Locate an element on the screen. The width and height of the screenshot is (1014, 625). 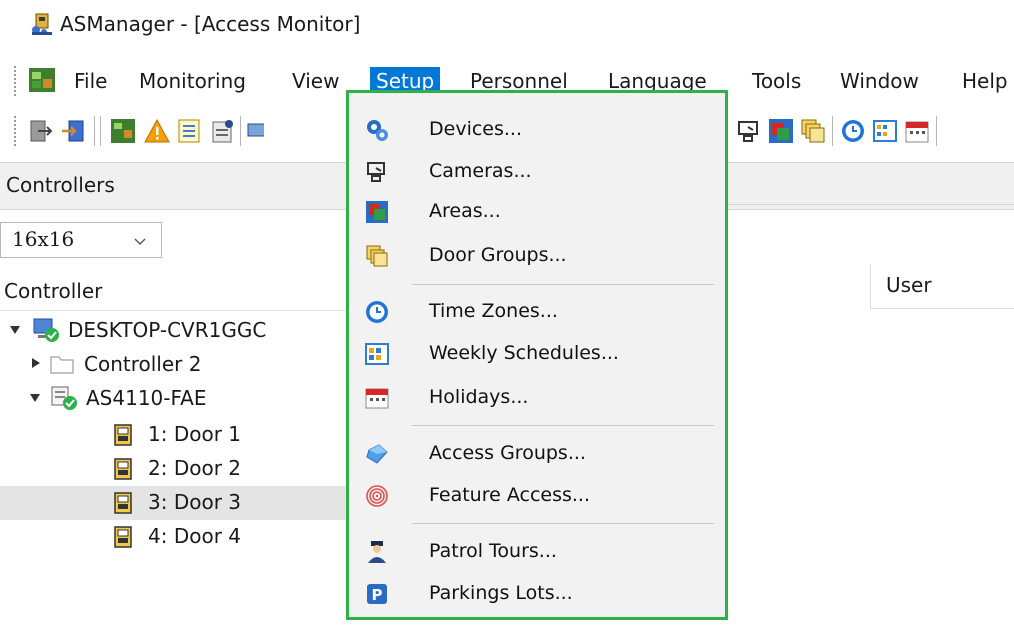
devices-gear-icon is located at coordinates (377, 130).